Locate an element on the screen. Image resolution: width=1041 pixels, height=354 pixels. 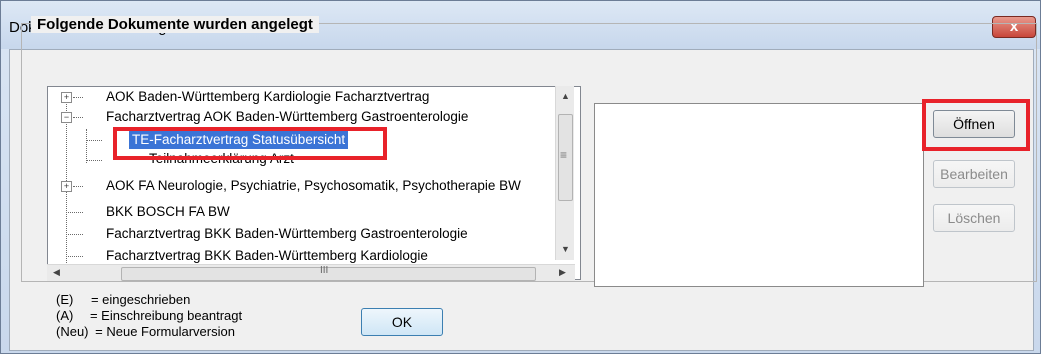
scroll-up-icon: ▲ is located at coordinates (565, 96).